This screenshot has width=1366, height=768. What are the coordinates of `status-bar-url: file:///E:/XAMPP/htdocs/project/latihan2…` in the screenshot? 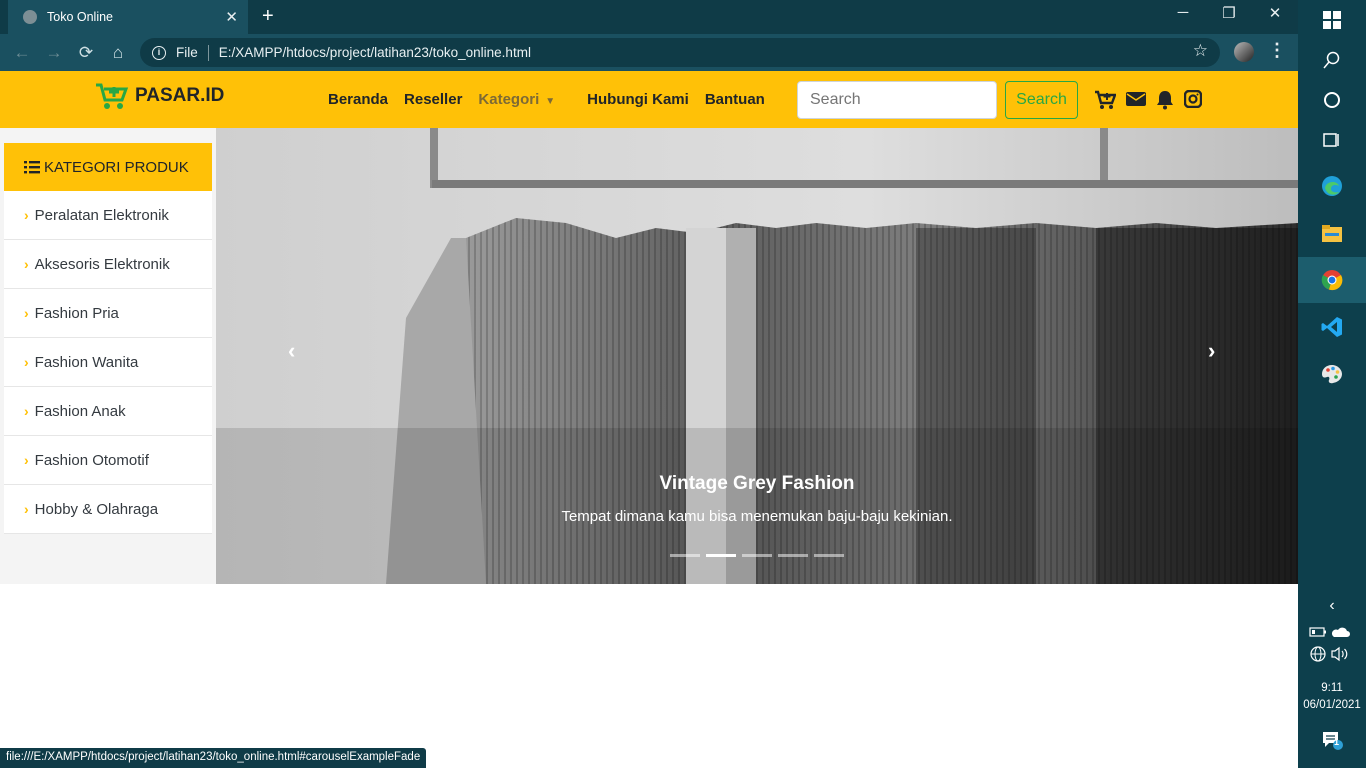 It's located at (213, 758).